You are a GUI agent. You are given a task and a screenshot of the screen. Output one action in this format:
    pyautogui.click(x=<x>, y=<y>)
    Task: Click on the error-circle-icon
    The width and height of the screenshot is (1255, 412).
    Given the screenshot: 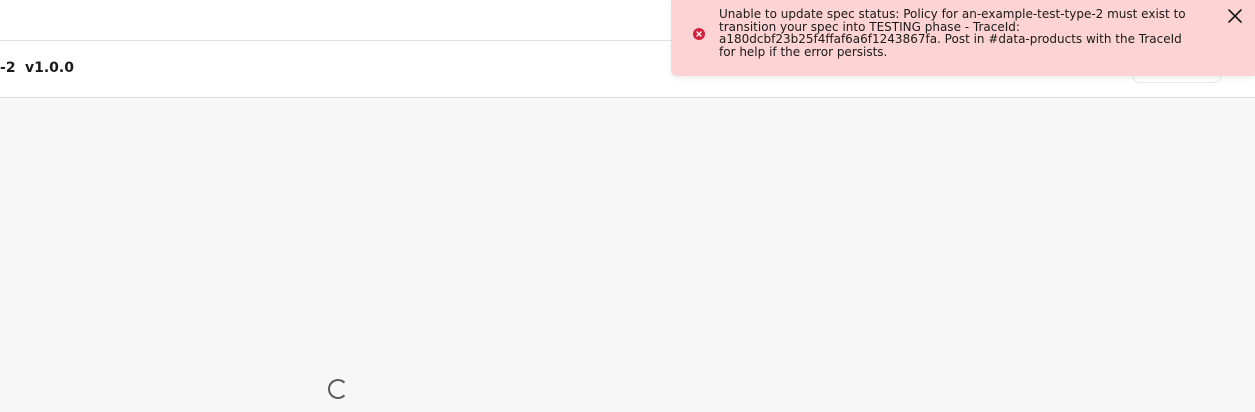 What is the action you would take?
    pyautogui.click(x=699, y=34)
    